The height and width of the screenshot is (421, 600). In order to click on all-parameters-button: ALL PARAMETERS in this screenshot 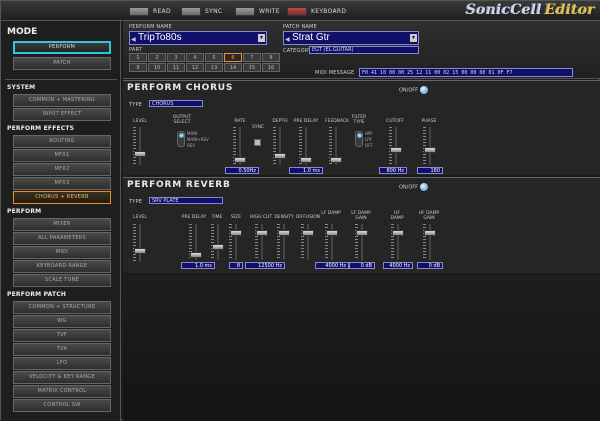, I will do `click(62, 238)`.